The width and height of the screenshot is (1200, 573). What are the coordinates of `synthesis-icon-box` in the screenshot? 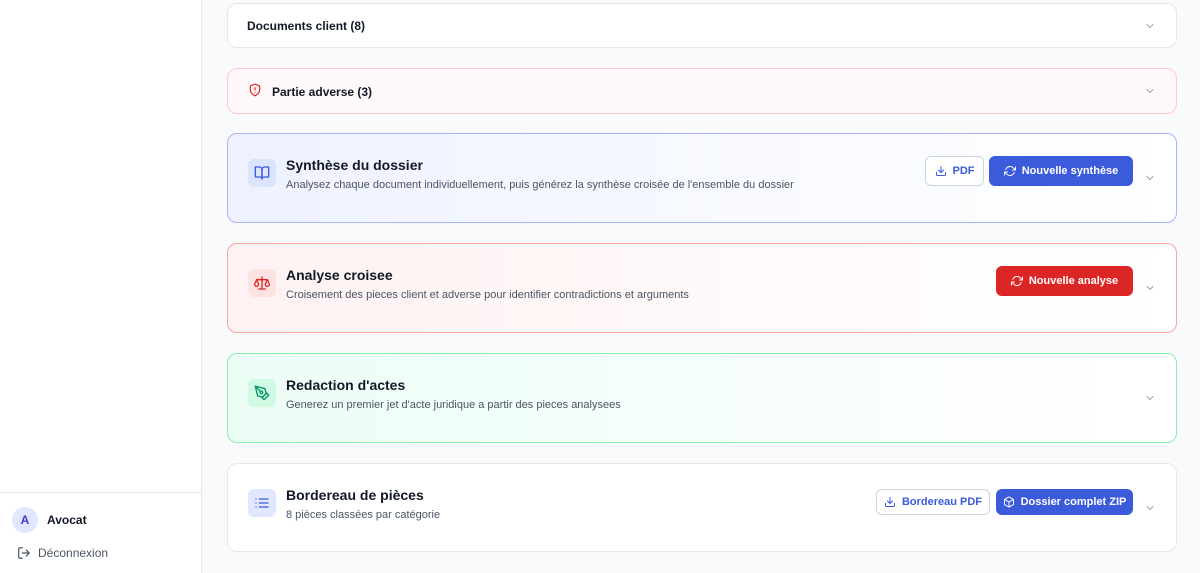 It's located at (262, 173).